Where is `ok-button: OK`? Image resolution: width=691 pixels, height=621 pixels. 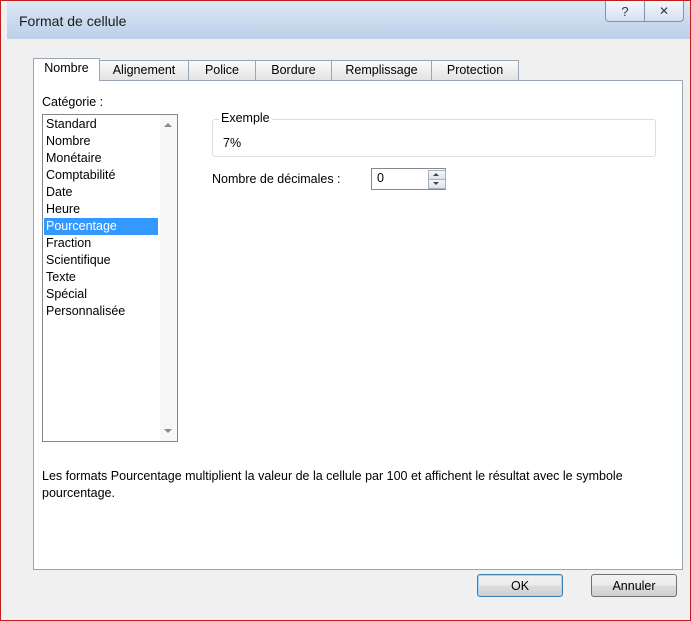
ok-button: OK is located at coordinates (520, 585).